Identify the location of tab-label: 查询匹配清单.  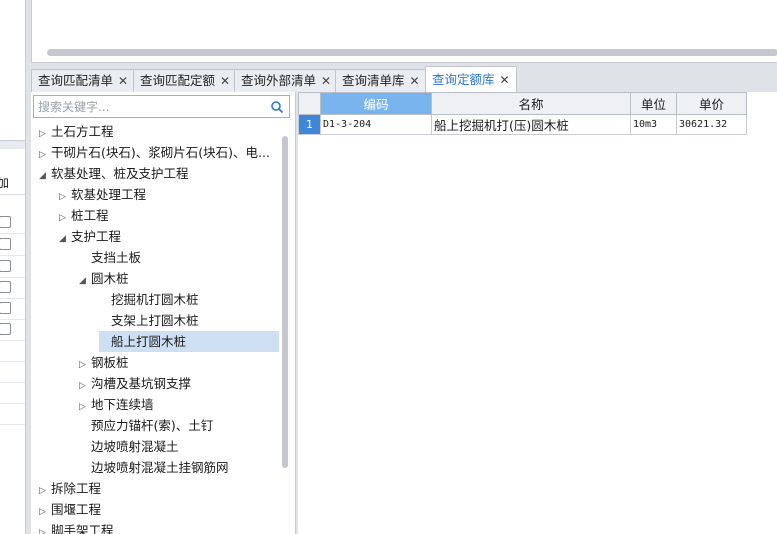
(76, 80).